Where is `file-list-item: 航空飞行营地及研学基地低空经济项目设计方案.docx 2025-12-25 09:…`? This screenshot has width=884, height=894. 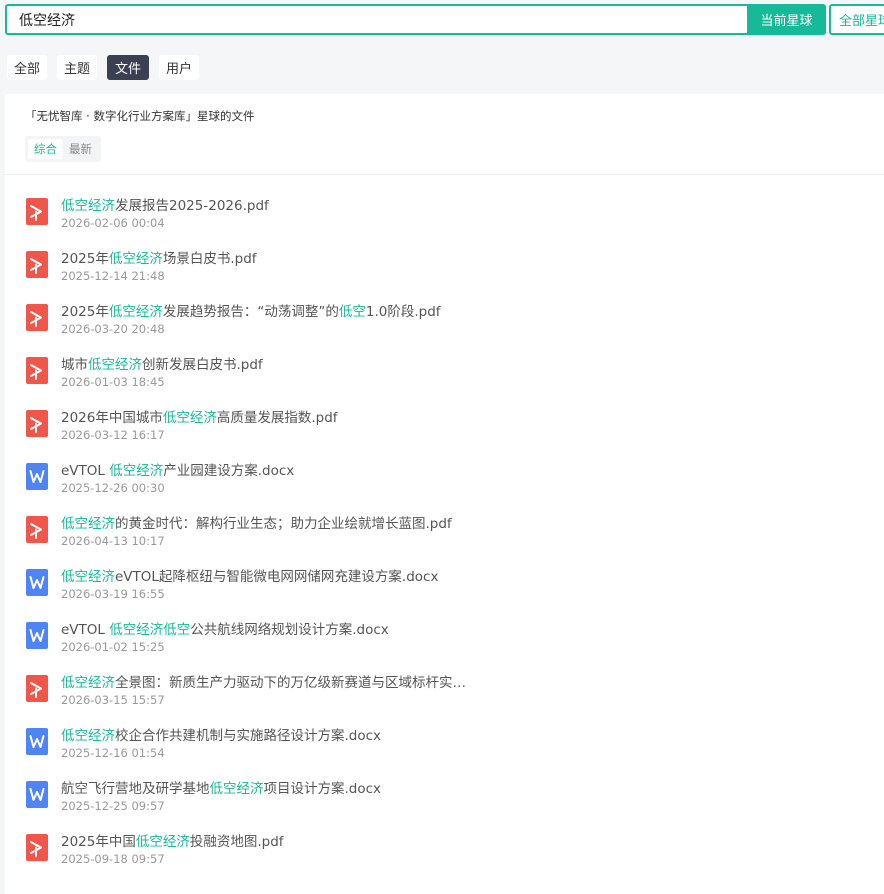 file-list-item: 航空飞行营地及研学基地低空经济项目设计方案.docx 2025-12-25 09:… is located at coordinates (444, 799).